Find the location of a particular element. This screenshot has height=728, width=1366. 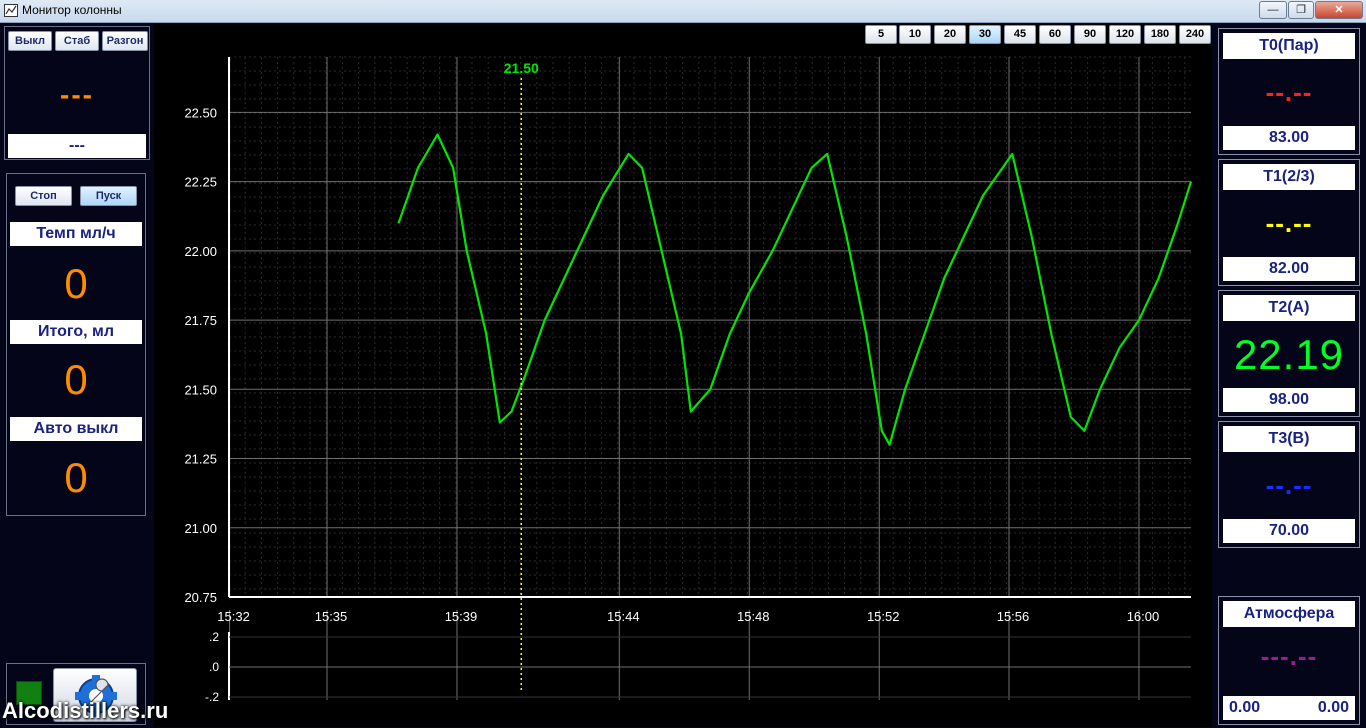

sensor-name: T1(2/3) is located at coordinates (1289, 177).